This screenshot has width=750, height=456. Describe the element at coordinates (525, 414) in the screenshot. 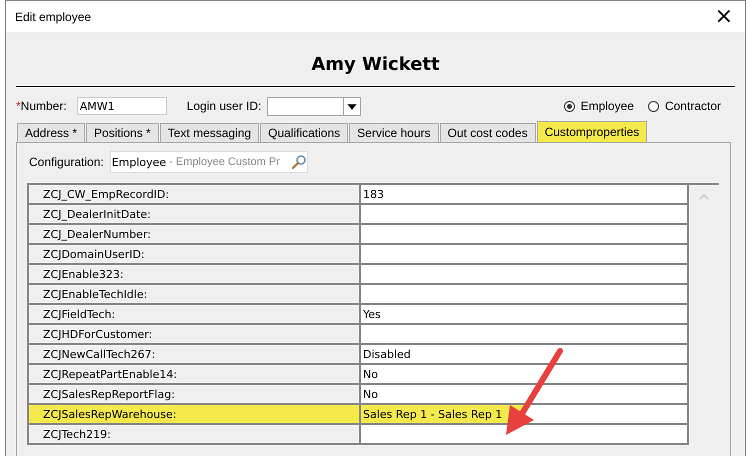

I see `property-value: Sales Rep 1 - Sales Rep 1` at that location.